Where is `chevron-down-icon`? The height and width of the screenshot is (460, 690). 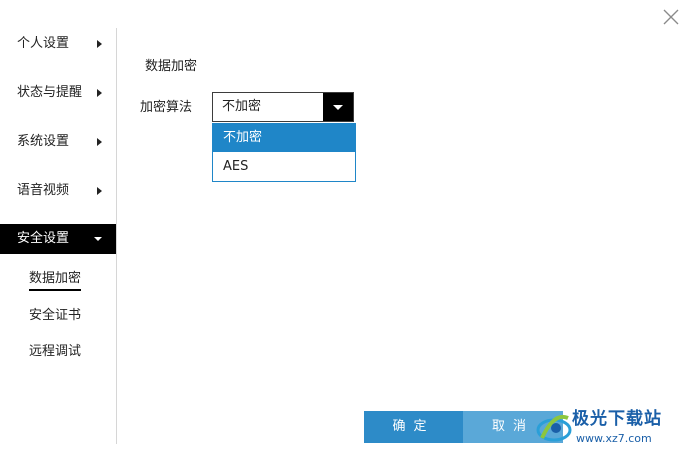 chevron-down-icon is located at coordinates (98, 239).